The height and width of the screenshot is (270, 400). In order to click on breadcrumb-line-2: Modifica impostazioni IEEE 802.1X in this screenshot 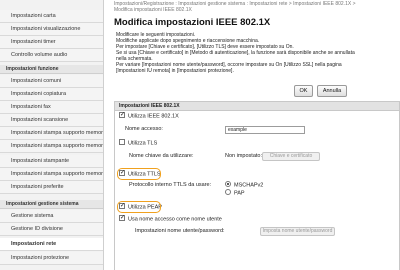, I will do `click(153, 10)`.